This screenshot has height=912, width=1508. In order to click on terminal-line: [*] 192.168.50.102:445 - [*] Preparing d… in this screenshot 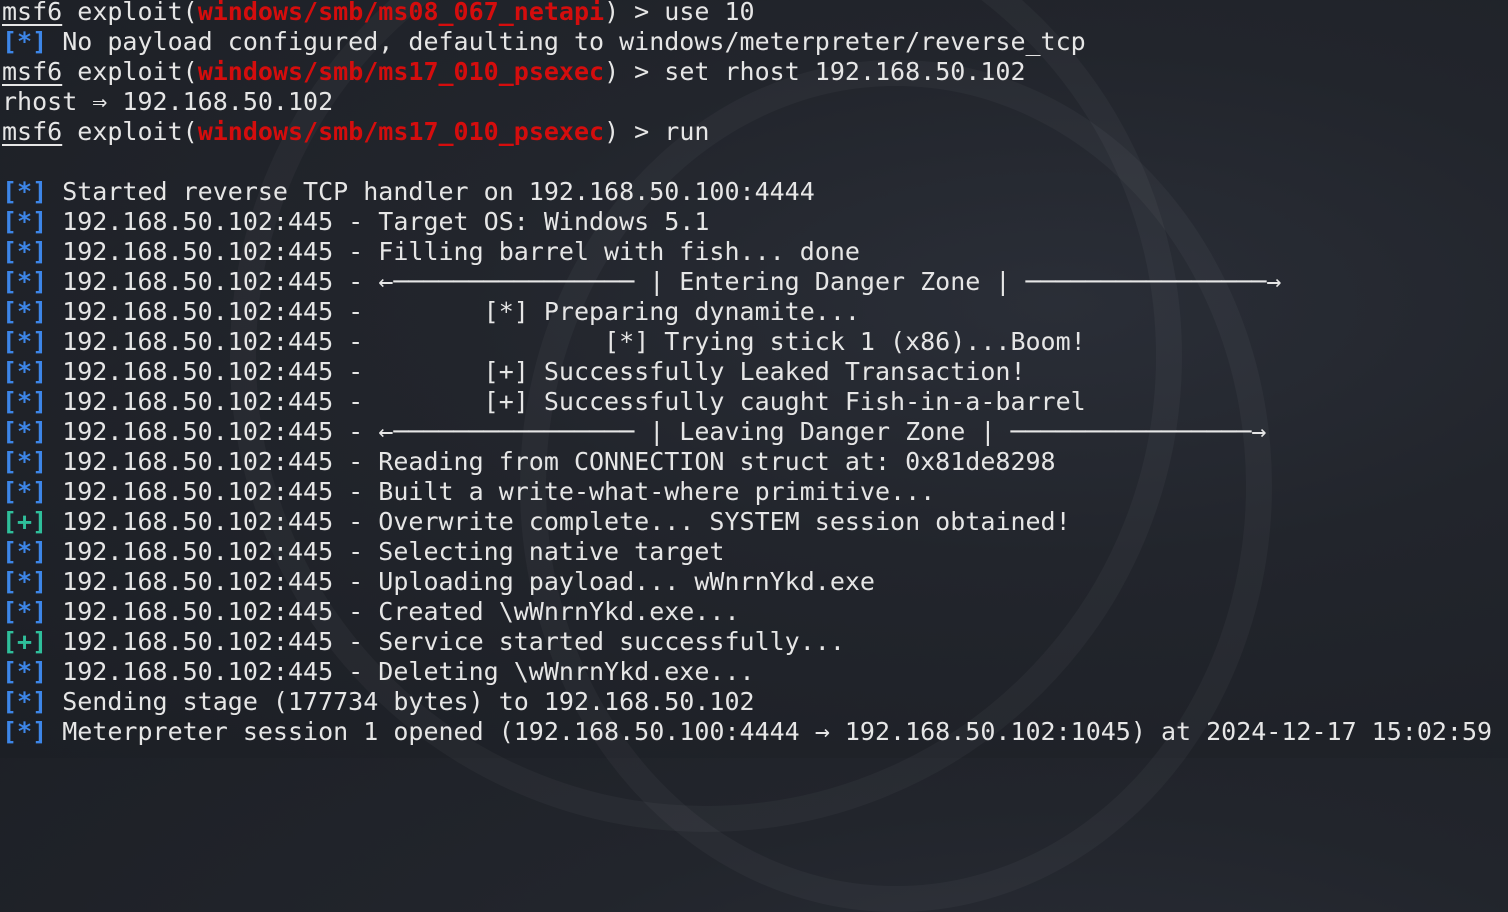, I will do `click(747, 312)`.